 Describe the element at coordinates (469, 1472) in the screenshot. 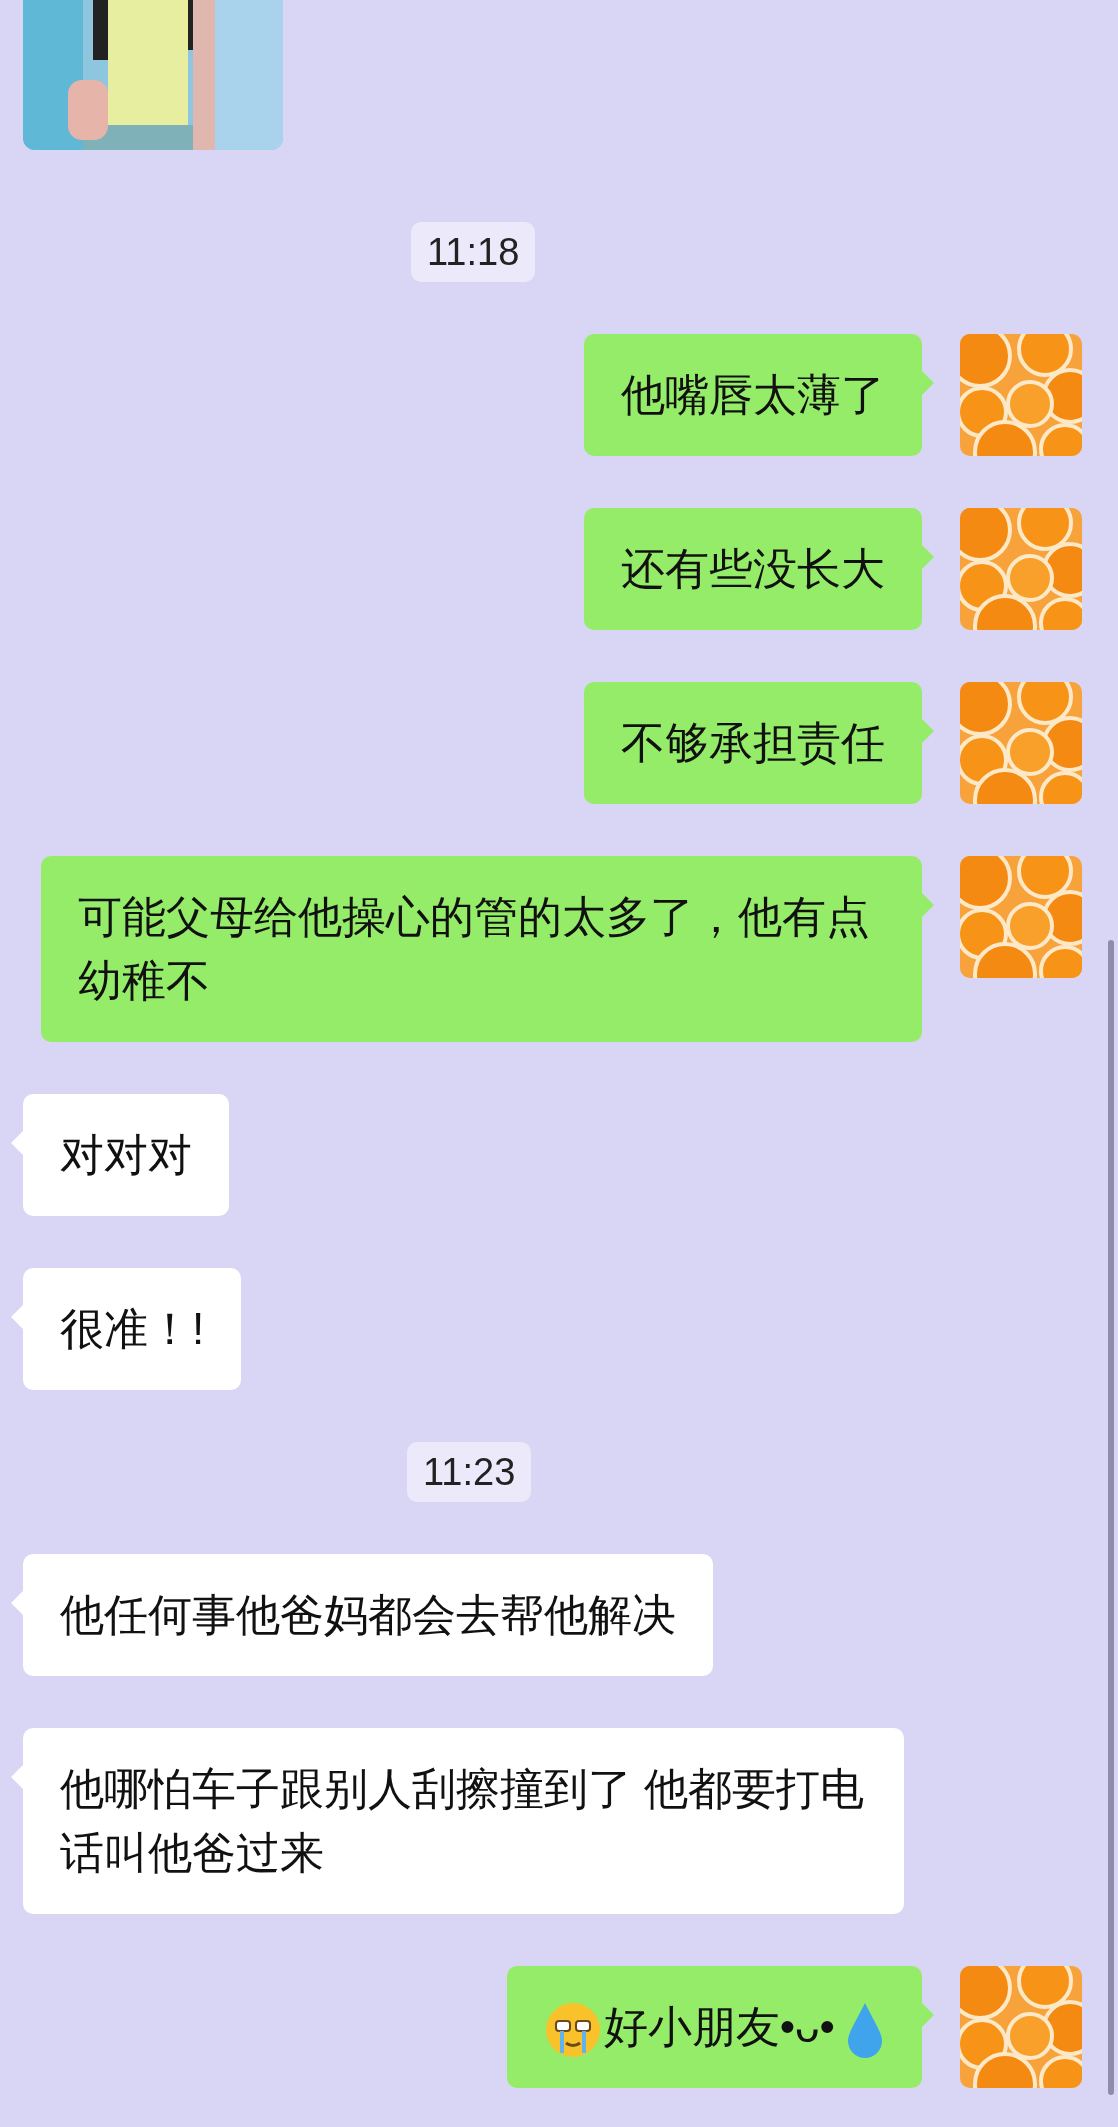

I see `timestamp: 11:23` at that location.